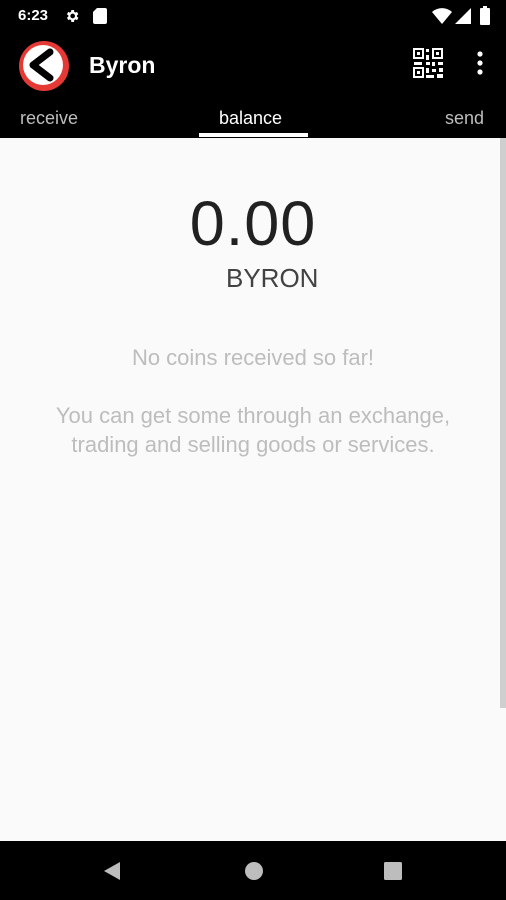 Image resolution: width=506 pixels, height=900 pixels. I want to click on tab-indicator, so click(253, 135).